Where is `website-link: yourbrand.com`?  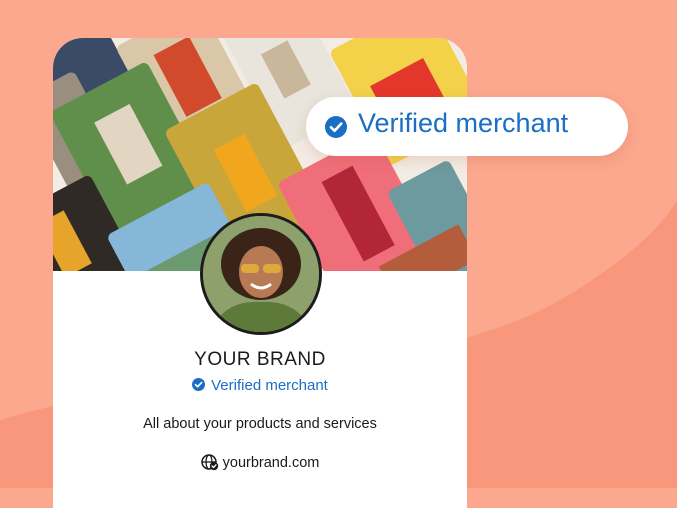 website-link: yourbrand.com is located at coordinates (260, 462).